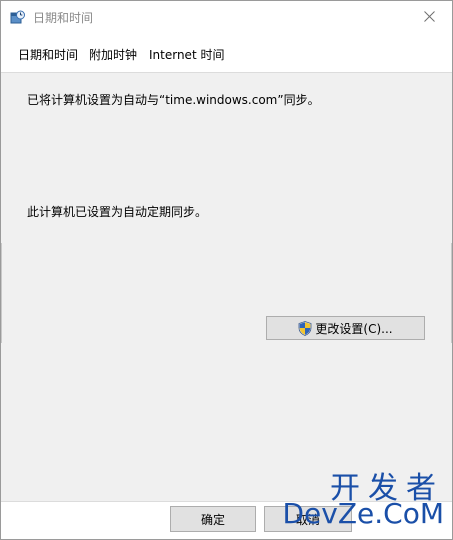 The height and width of the screenshot is (540, 453). Describe the element at coordinates (17, 17) in the screenshot. I see `date-time-icon` at that location.